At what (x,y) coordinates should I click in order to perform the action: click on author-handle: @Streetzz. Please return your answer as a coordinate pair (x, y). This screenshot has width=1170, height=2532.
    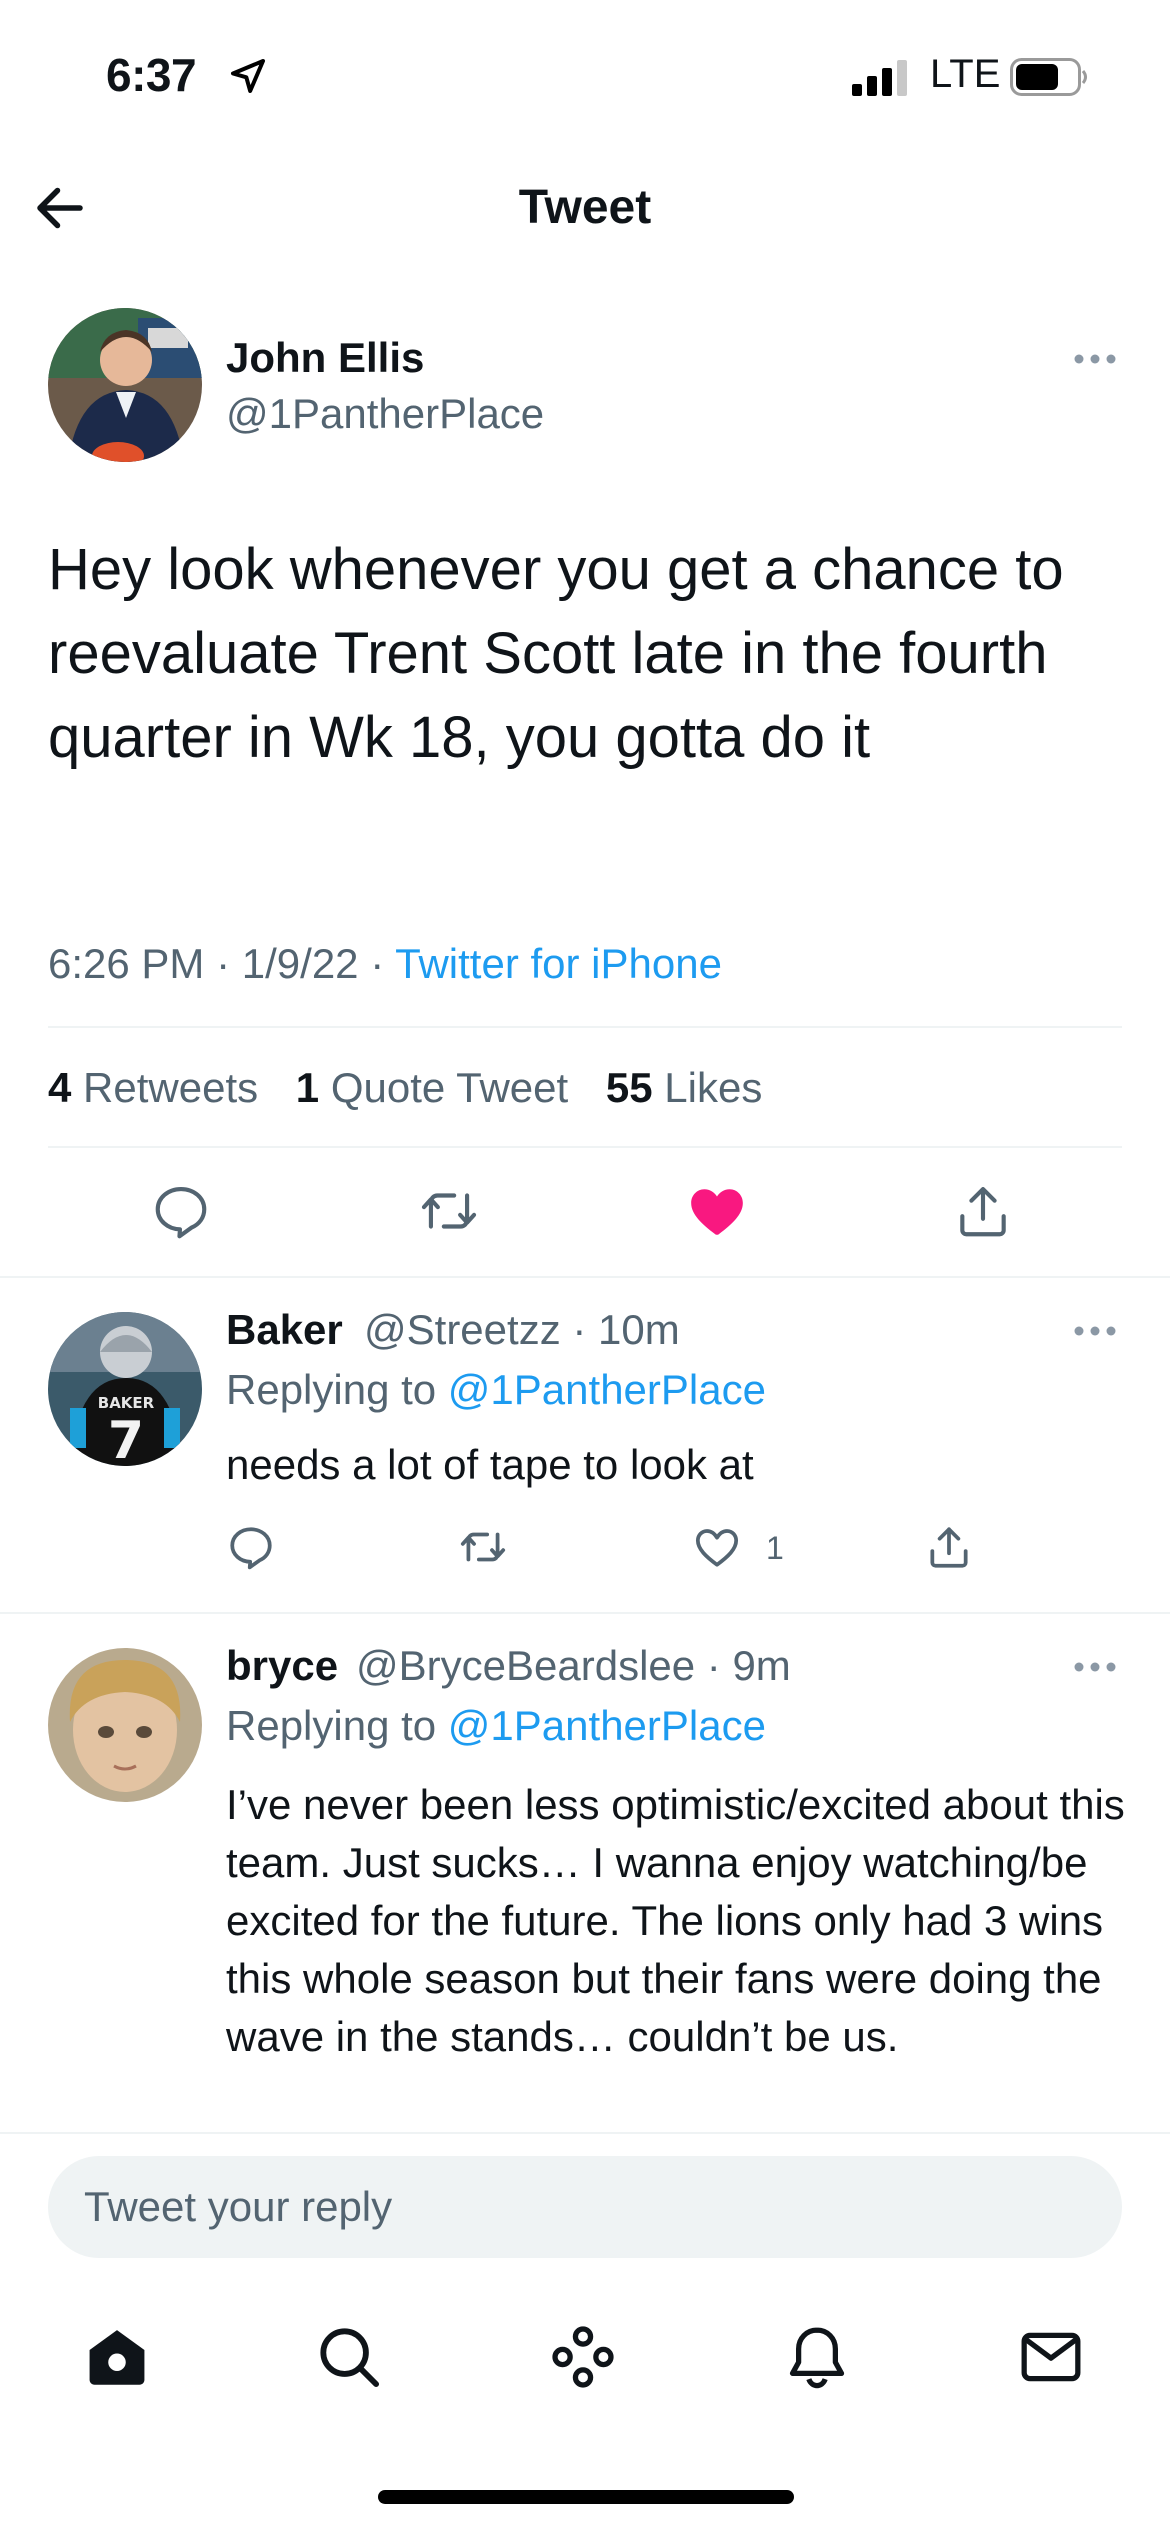
    Looking at the image, I should click on (462, 1329).